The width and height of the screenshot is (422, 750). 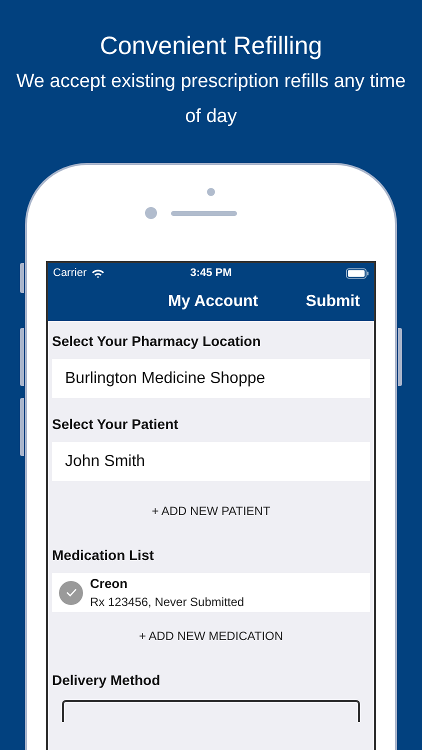 I want to click on checkmark-icon, so click(x=71, y=592).